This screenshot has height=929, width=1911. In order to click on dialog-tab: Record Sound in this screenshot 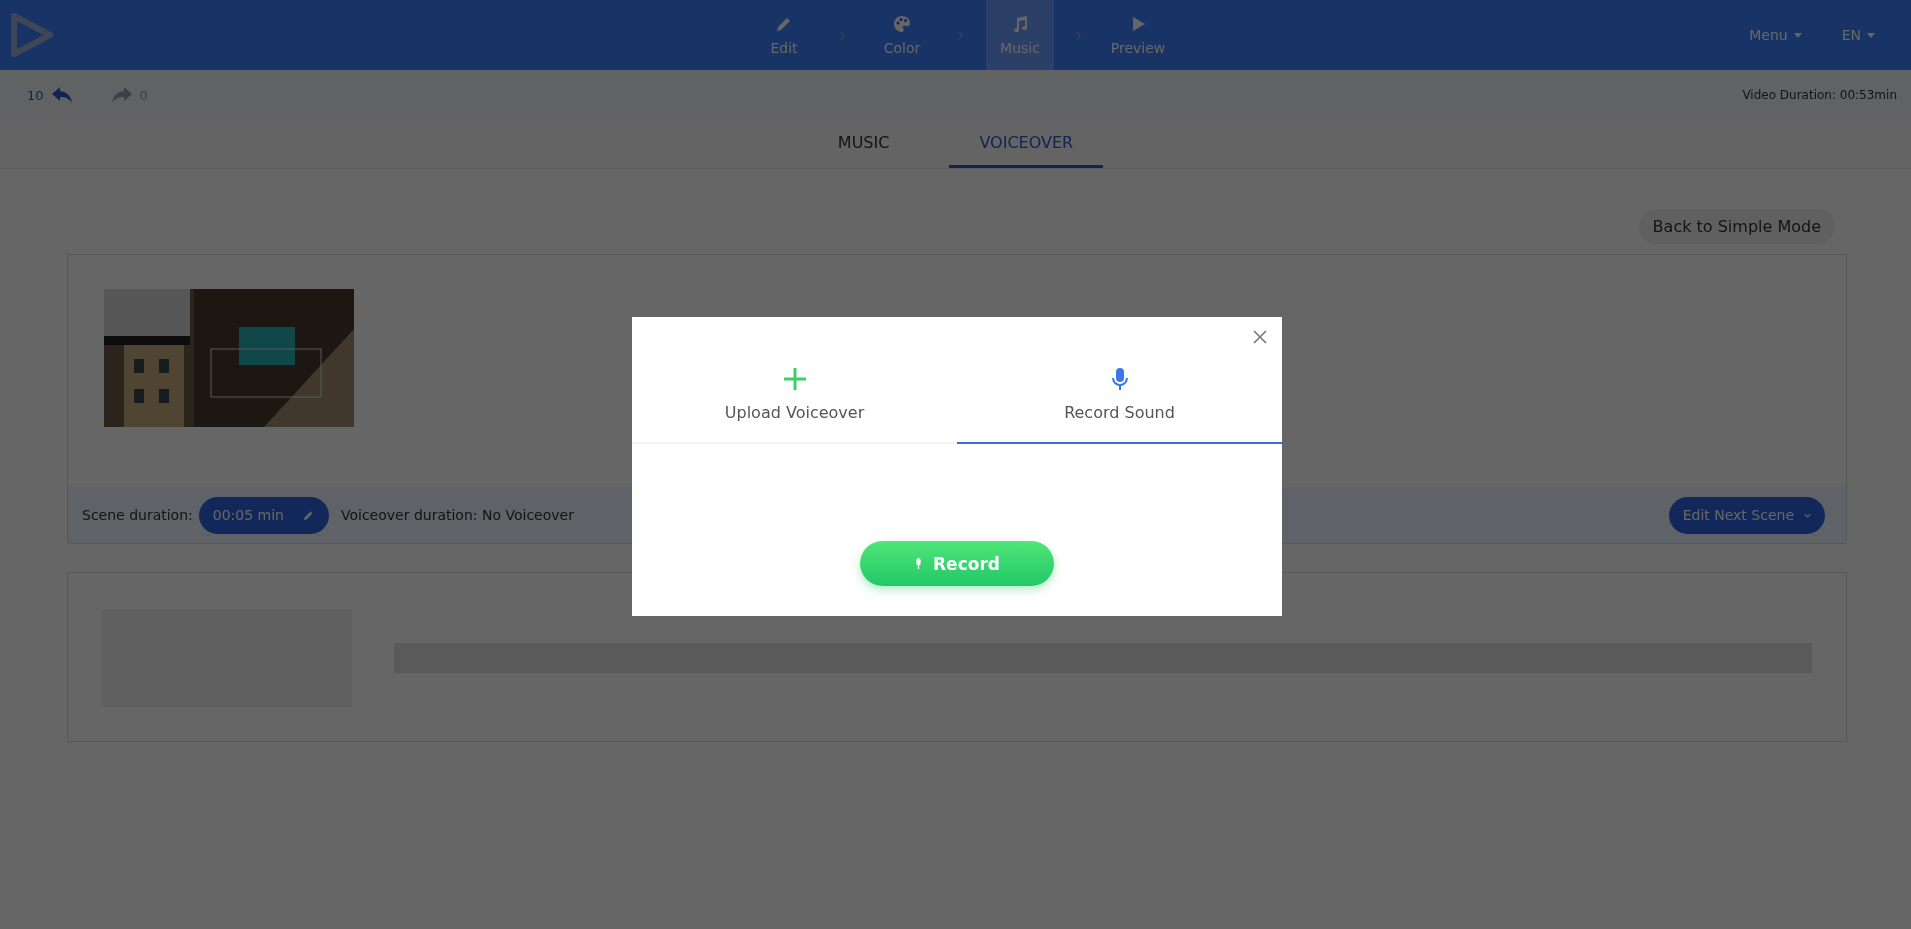, I will do `click(1119, 405)`.